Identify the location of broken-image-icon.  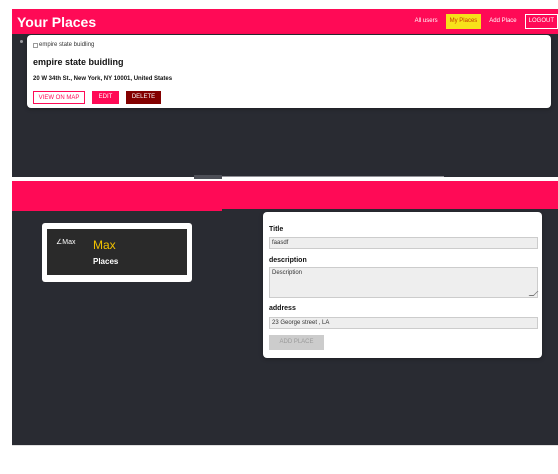
(35, 45).